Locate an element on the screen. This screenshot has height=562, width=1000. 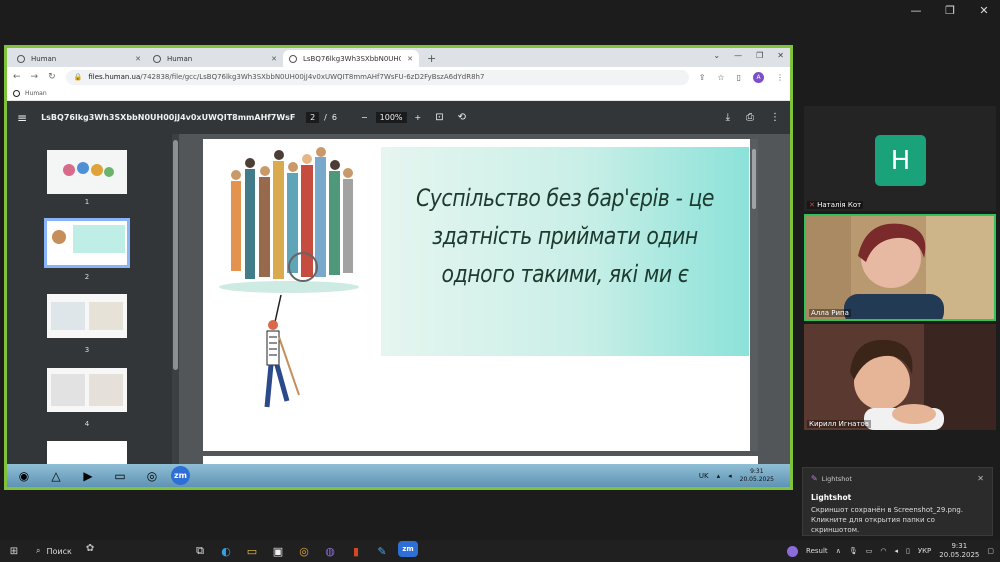
wifi-icon: ◠ is located at coordinates (883, 551).